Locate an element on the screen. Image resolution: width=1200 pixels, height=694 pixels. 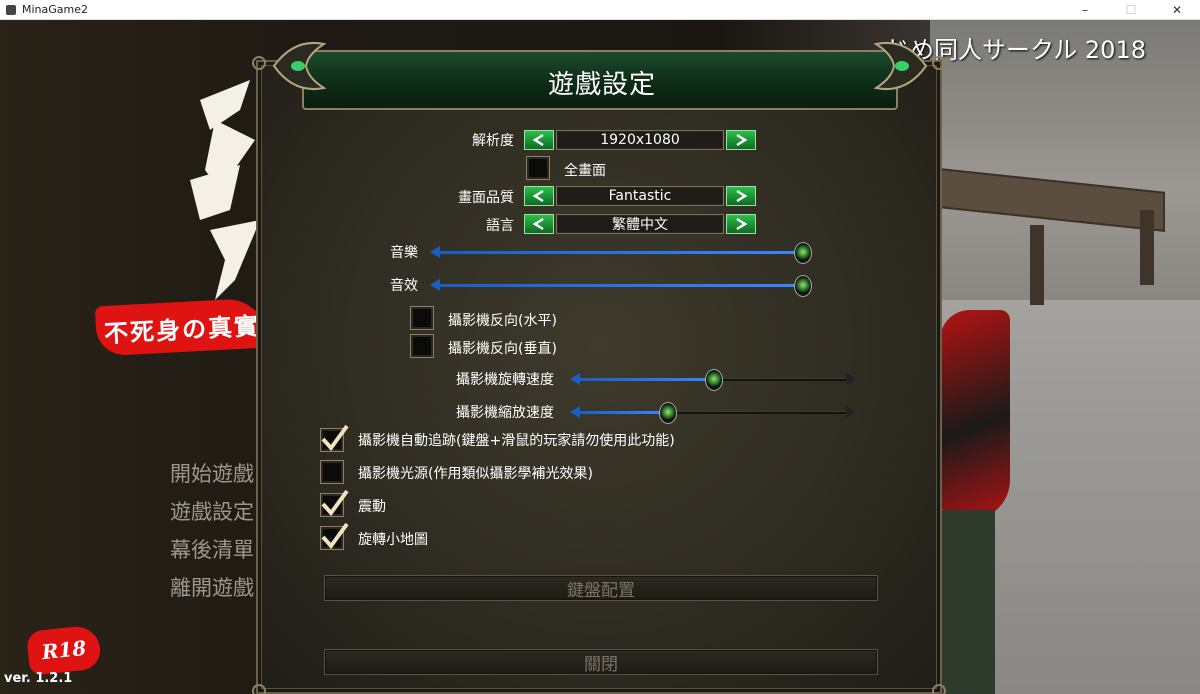
auto-follow-checkbox is located at coordinates (334, 438).